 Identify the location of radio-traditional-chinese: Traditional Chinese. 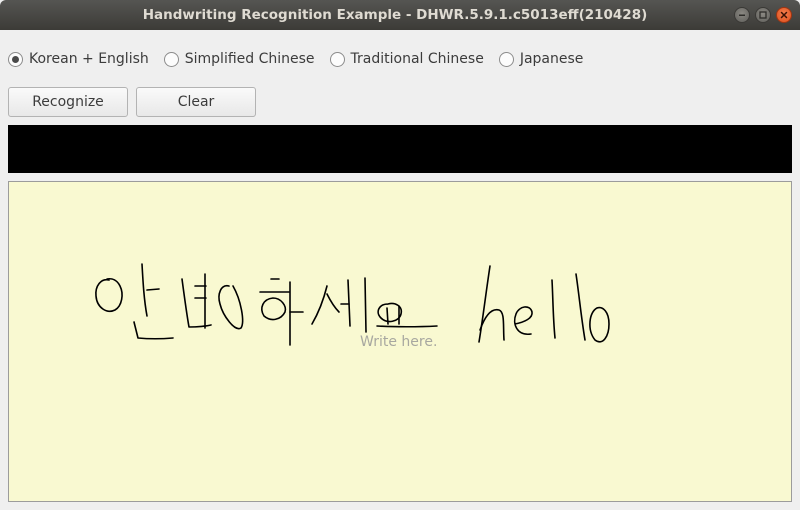
(406, 59).